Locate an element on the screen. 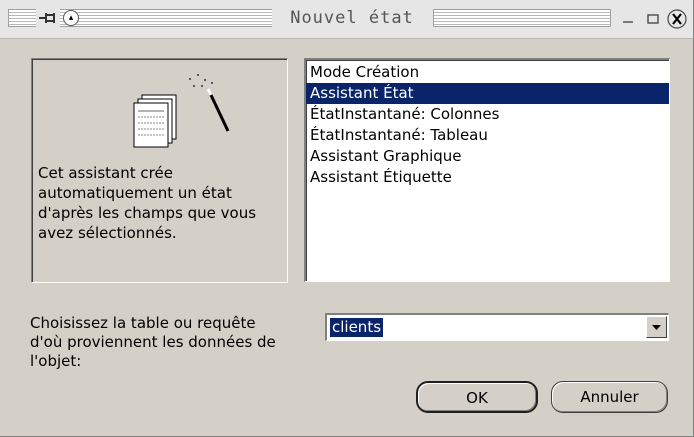 Image resolution: width=694 pixels, height=437 pixels. source-value: clients is located at coordinates (357, 327).